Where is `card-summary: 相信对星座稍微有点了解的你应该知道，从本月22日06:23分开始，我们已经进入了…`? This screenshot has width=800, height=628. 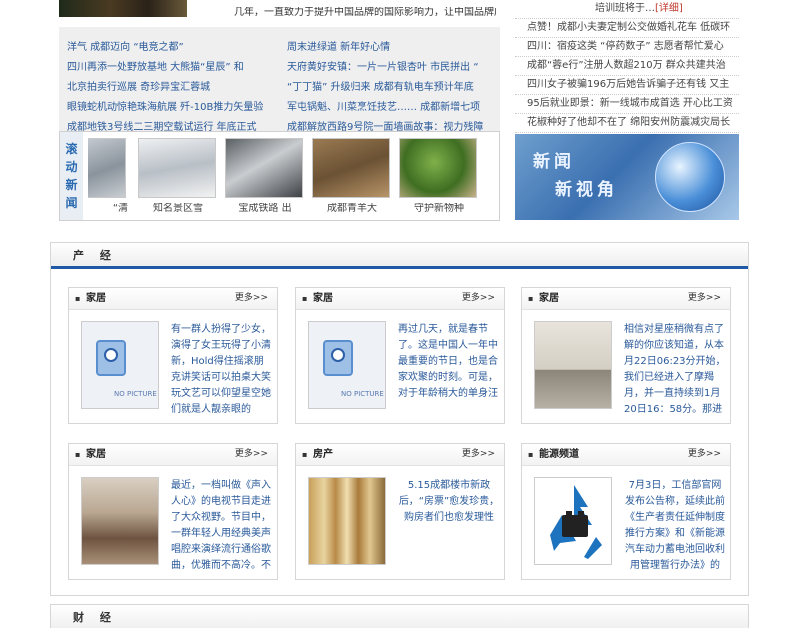
card-summary: 相信对星座稍微有点了解的你应该知道，从本月22日06:23分开始，我们已经进入了… is located at coordinates (675, 367).